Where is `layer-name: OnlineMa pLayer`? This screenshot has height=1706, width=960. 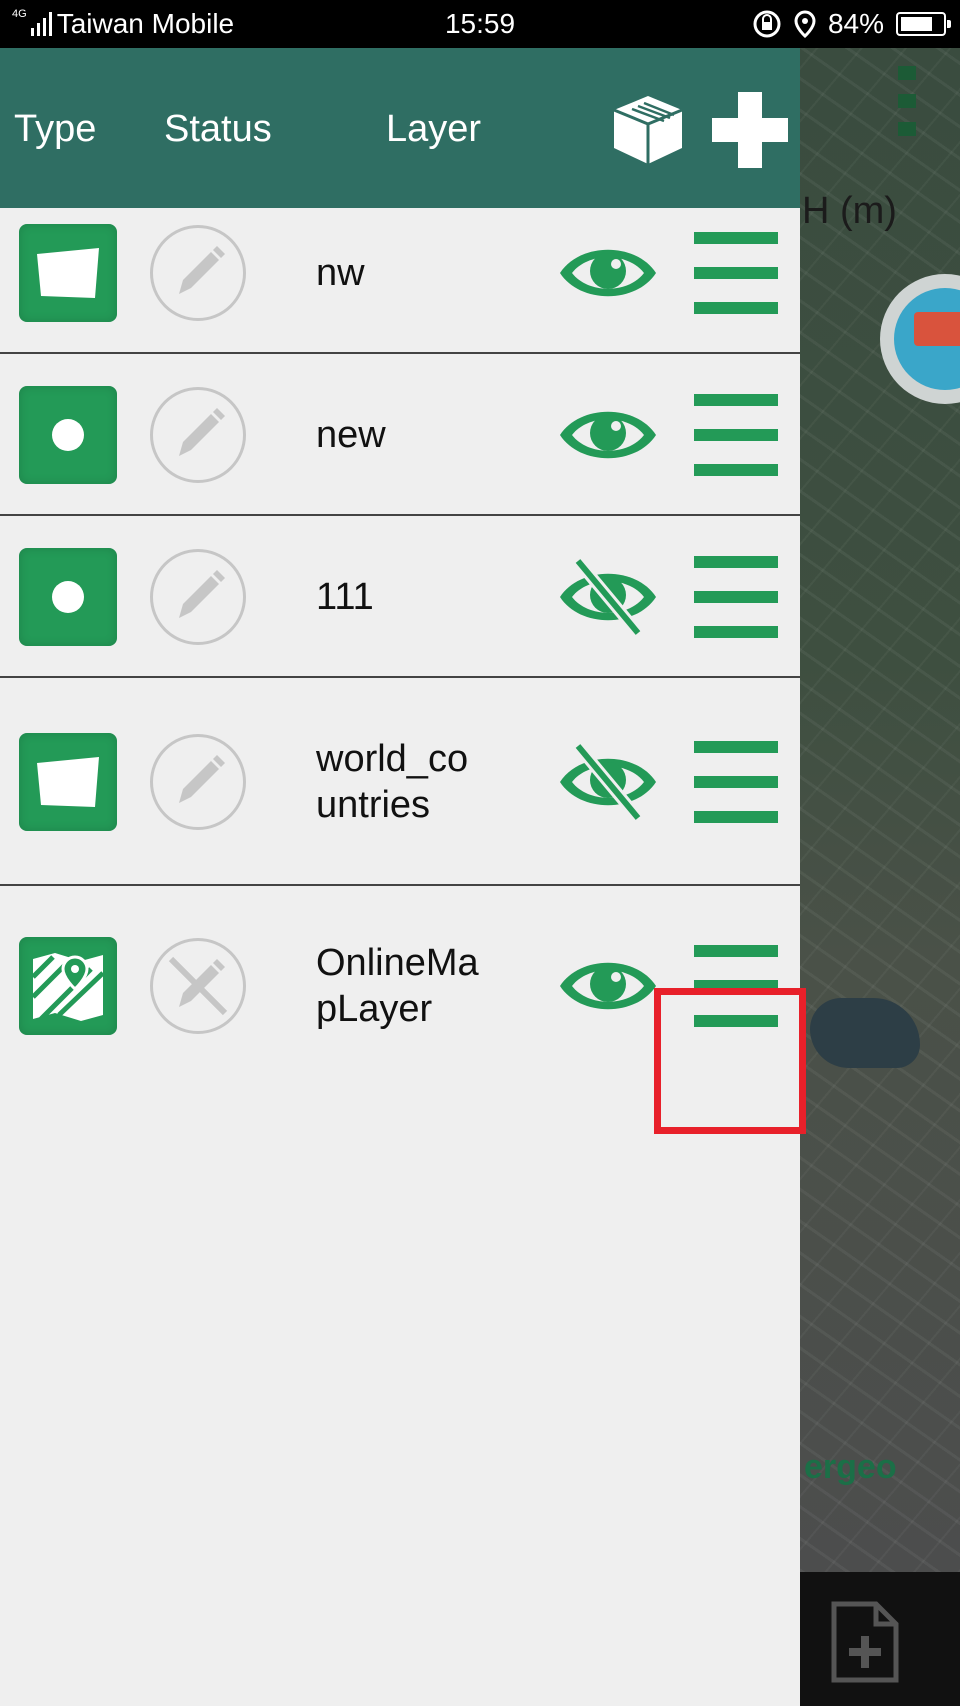 layer-name: OnlineMa pLayer is located at coordinates (397, 986).